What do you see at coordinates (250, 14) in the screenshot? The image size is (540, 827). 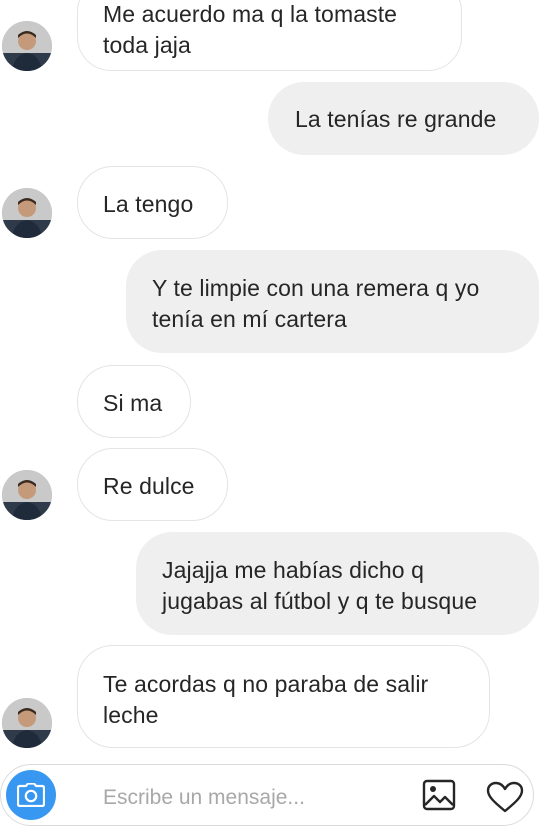 I see `message-text: Me acuerdo ma q la tomaste` at bounding box center [250, 14].